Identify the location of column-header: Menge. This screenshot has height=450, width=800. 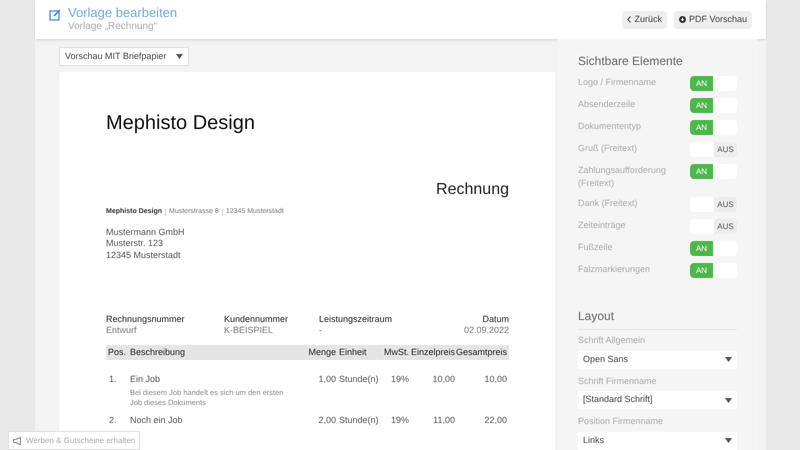
(321, 352).